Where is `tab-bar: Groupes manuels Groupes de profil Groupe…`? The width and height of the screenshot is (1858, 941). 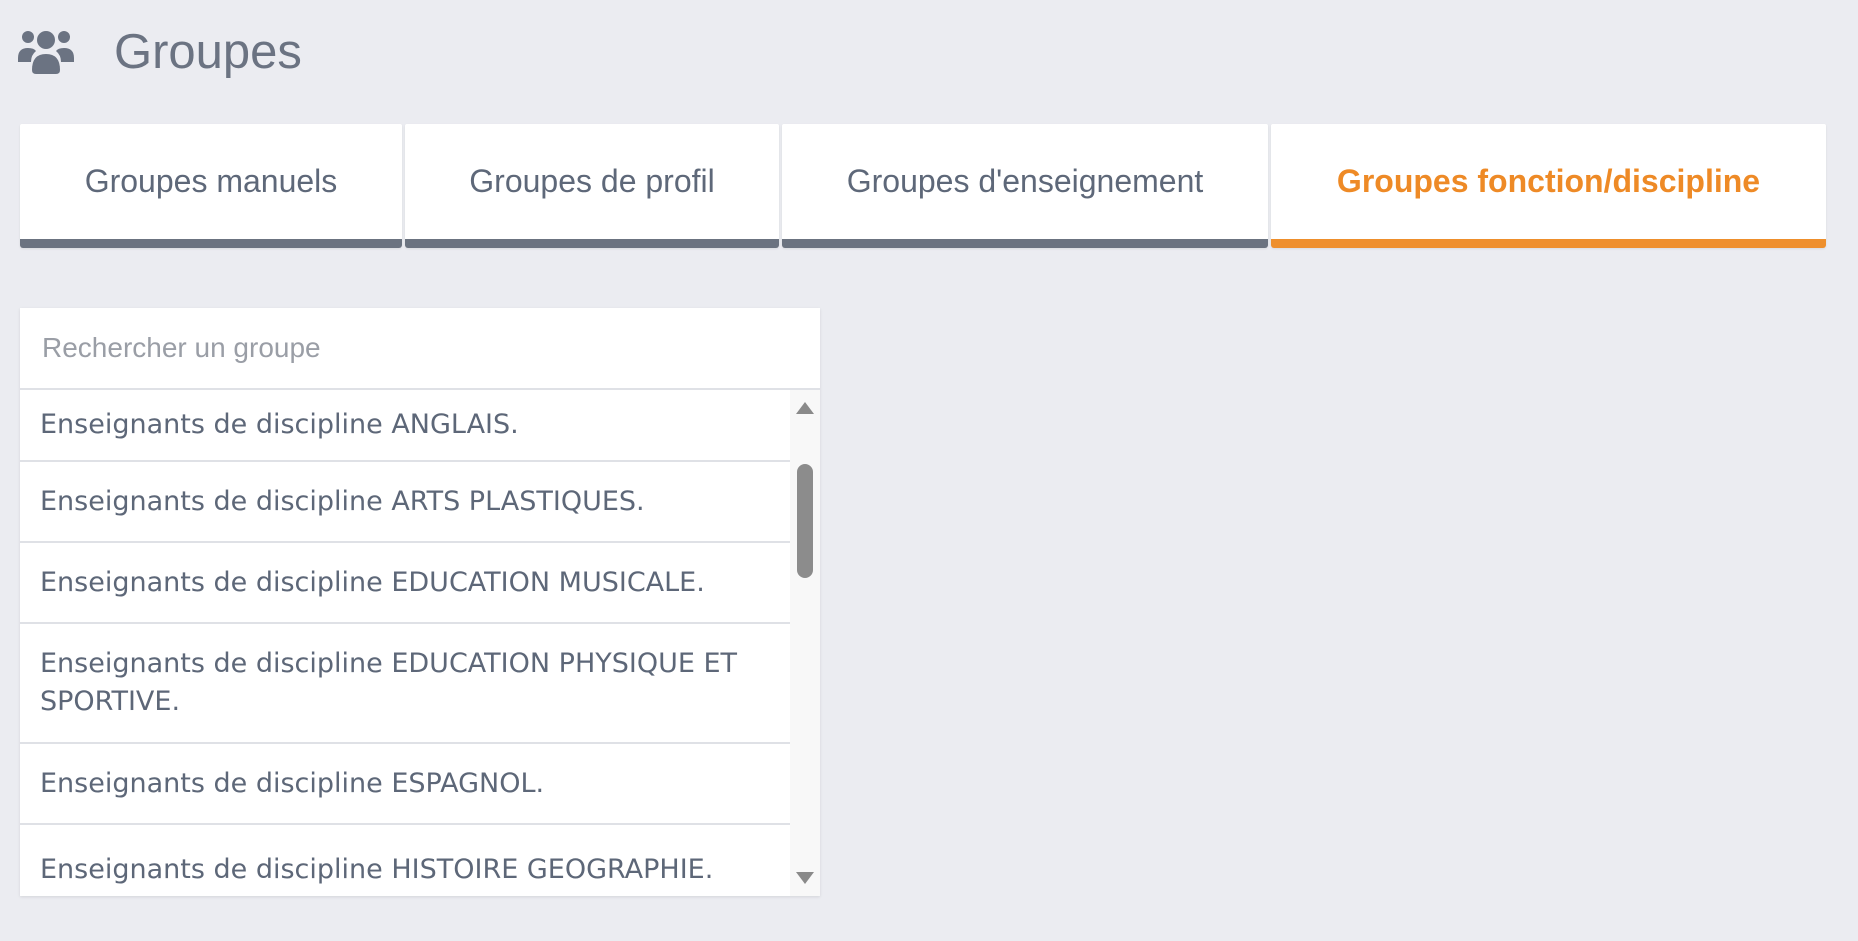 tab-bar: Groupes manuels Groupes de profil Groupe… is located at coordinates (923, 186).